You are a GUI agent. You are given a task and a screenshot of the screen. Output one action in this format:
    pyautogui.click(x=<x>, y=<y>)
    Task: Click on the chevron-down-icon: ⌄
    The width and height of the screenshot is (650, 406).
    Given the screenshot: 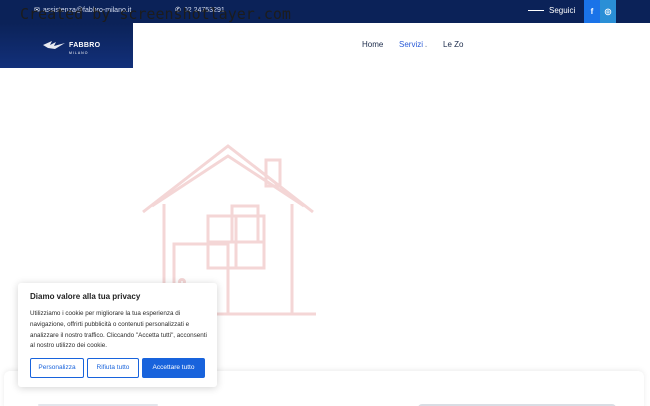 What is the action you would take?
    pyautogui.click(x=426, y=46)
    